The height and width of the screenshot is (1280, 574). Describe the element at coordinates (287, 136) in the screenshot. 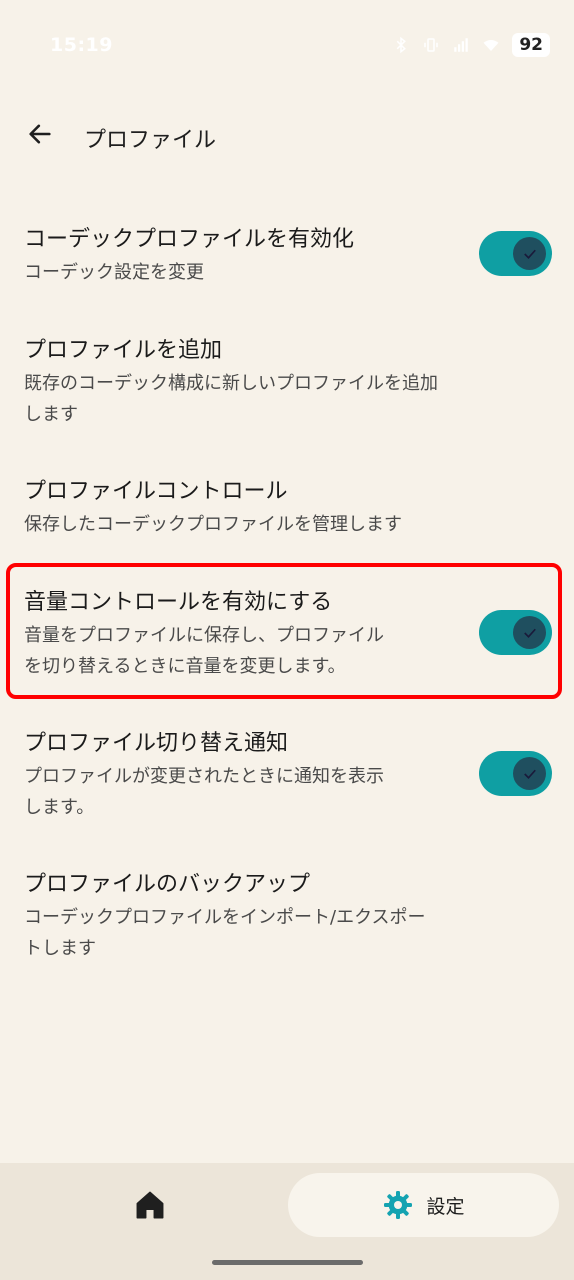

I see `app-bar: プロファイル` at that location.